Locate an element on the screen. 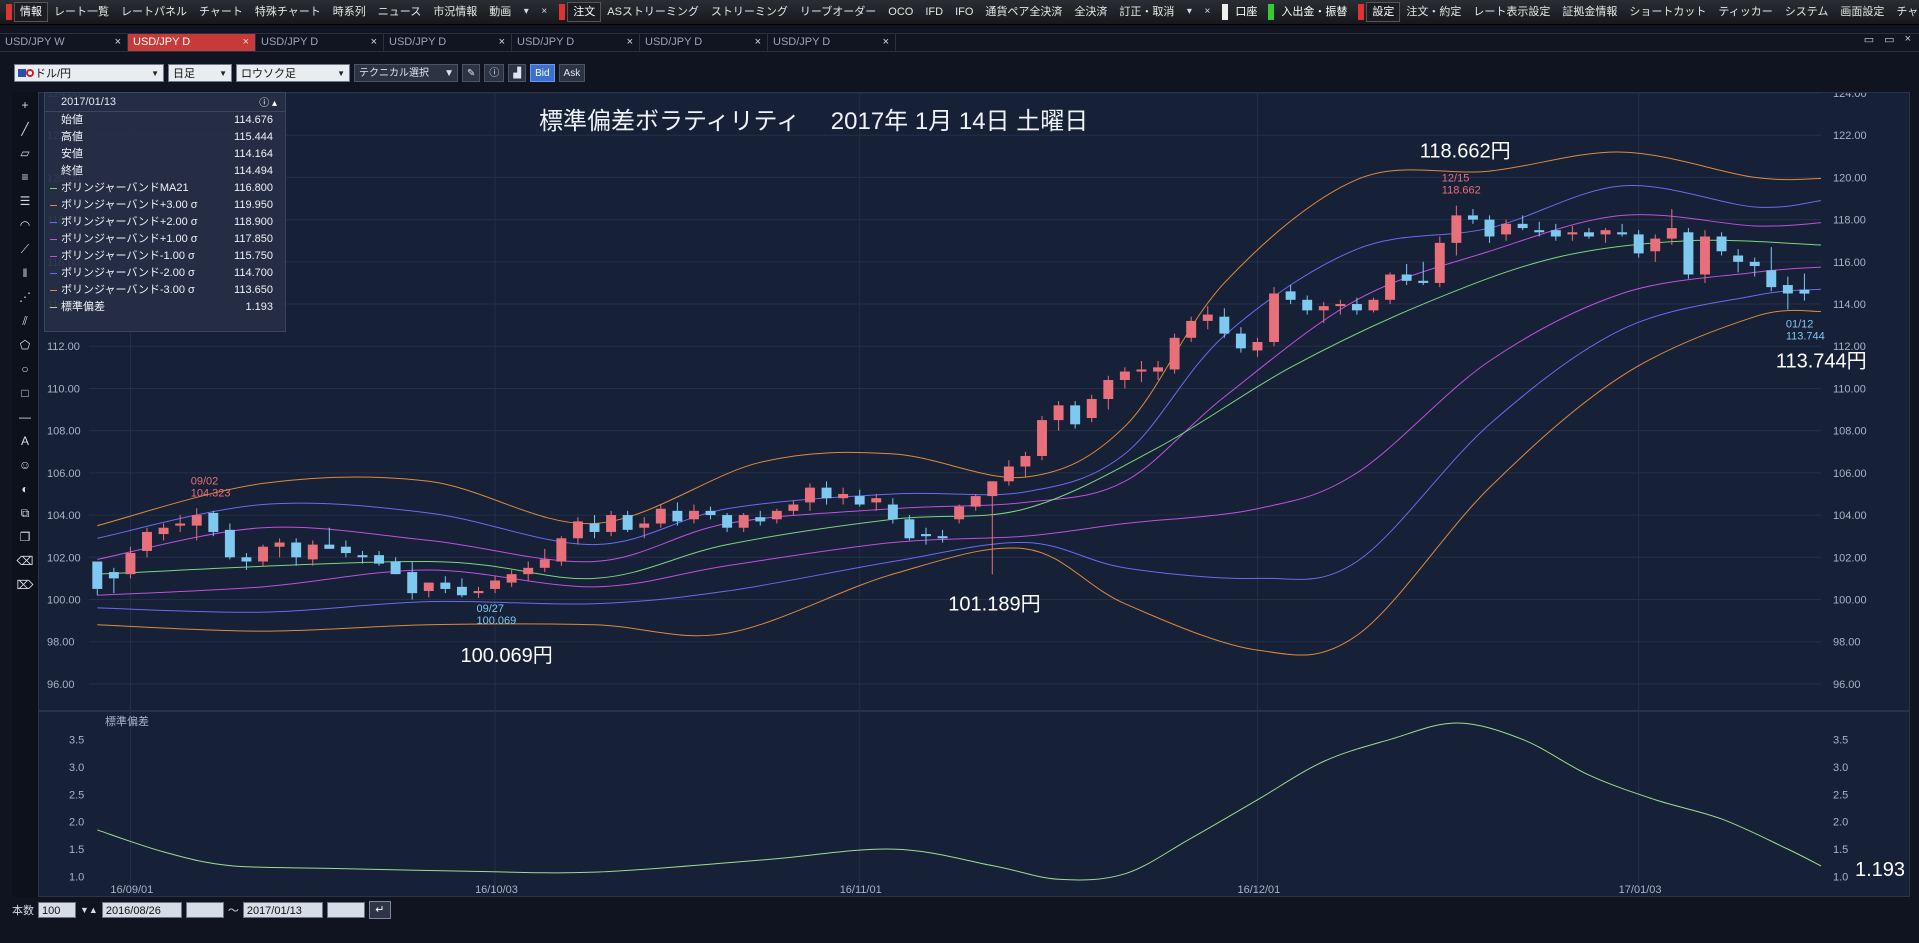 The width and height of the screenshot is (1919, 943). chart-kind-select: ロウソク足 ▼ is located at coordinates (293, 73).